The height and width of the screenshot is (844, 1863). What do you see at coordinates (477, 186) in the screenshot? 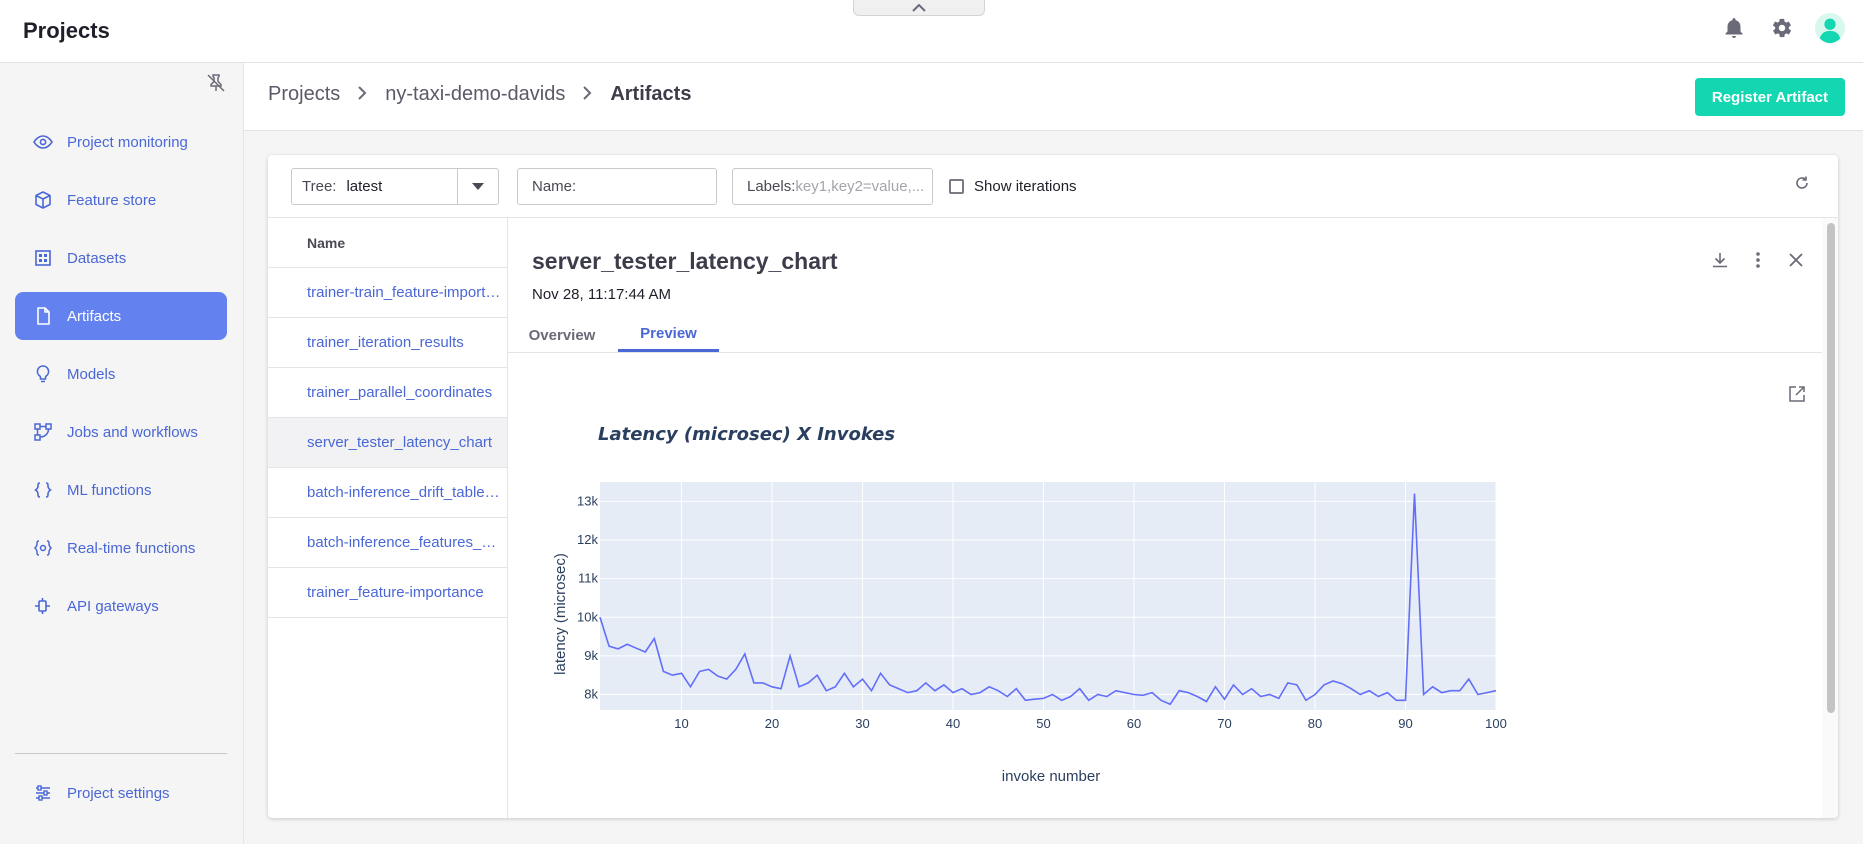
I see `dropdown-caret-icon` at bounding box center [477, 186].